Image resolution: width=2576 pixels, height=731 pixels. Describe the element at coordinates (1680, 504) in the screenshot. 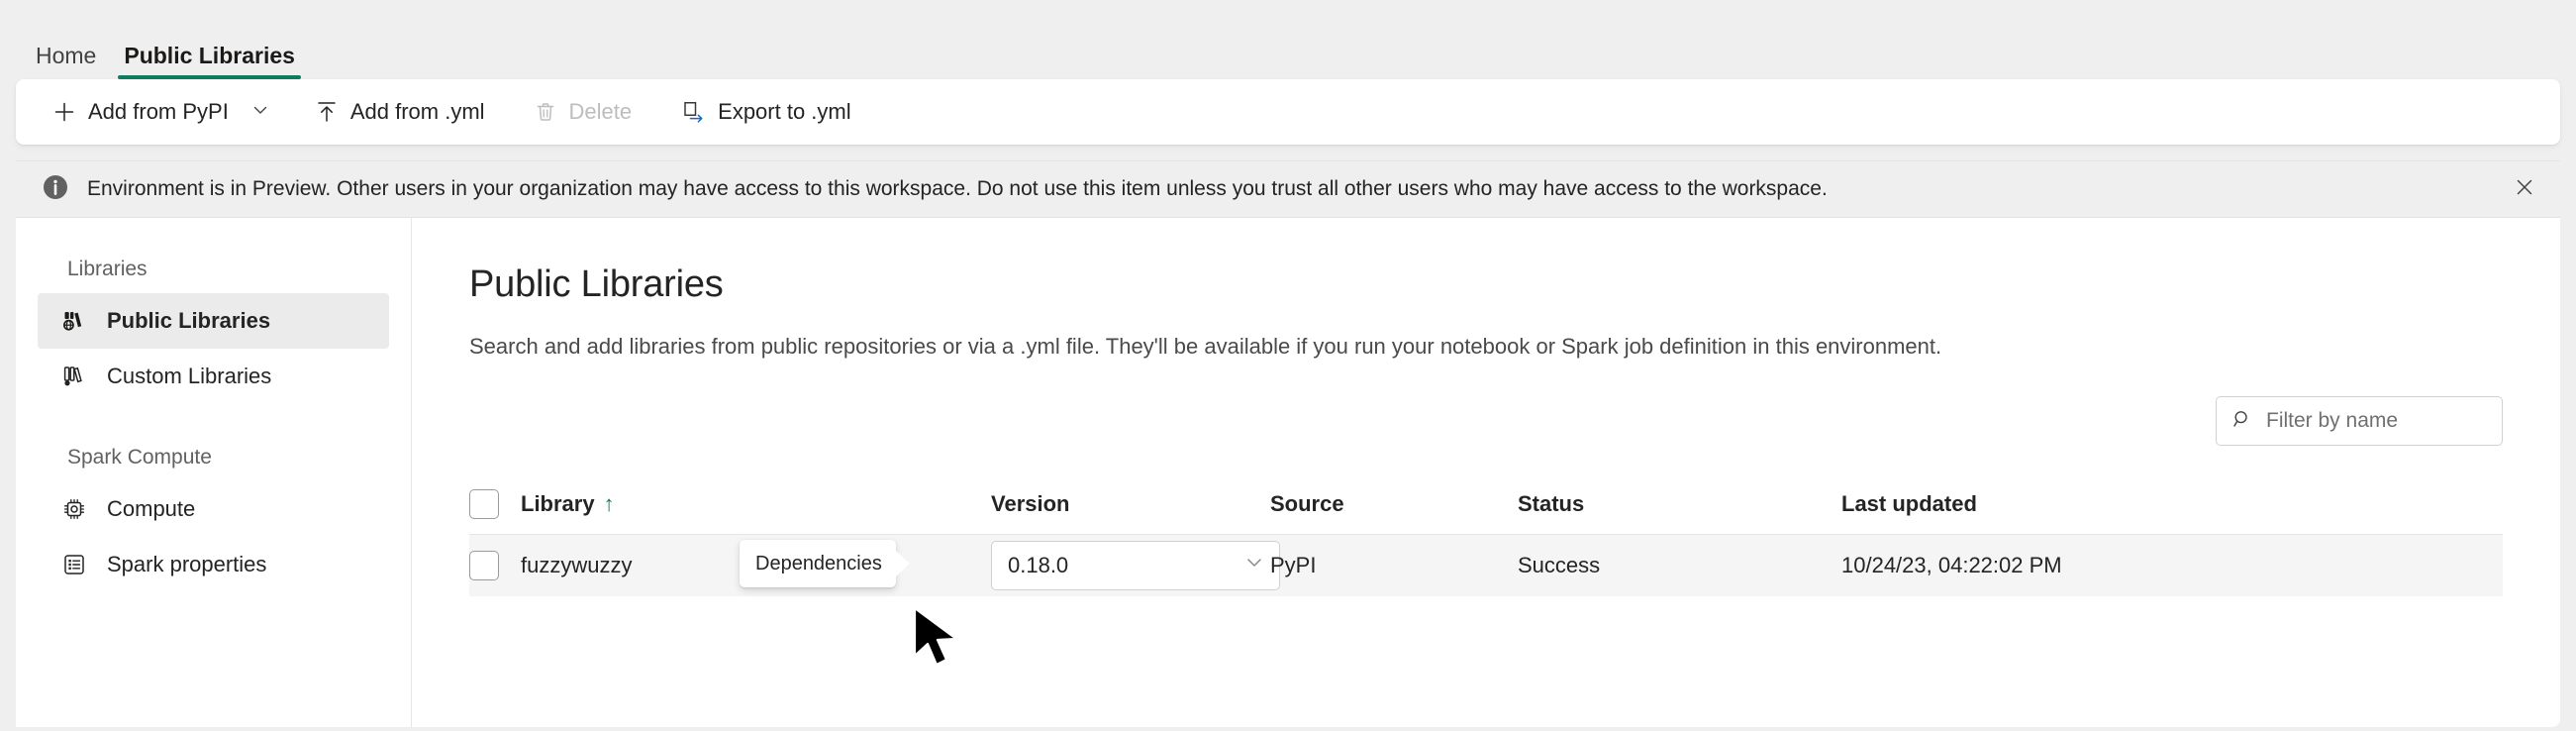

I see `column-header-status: Status` at that location.